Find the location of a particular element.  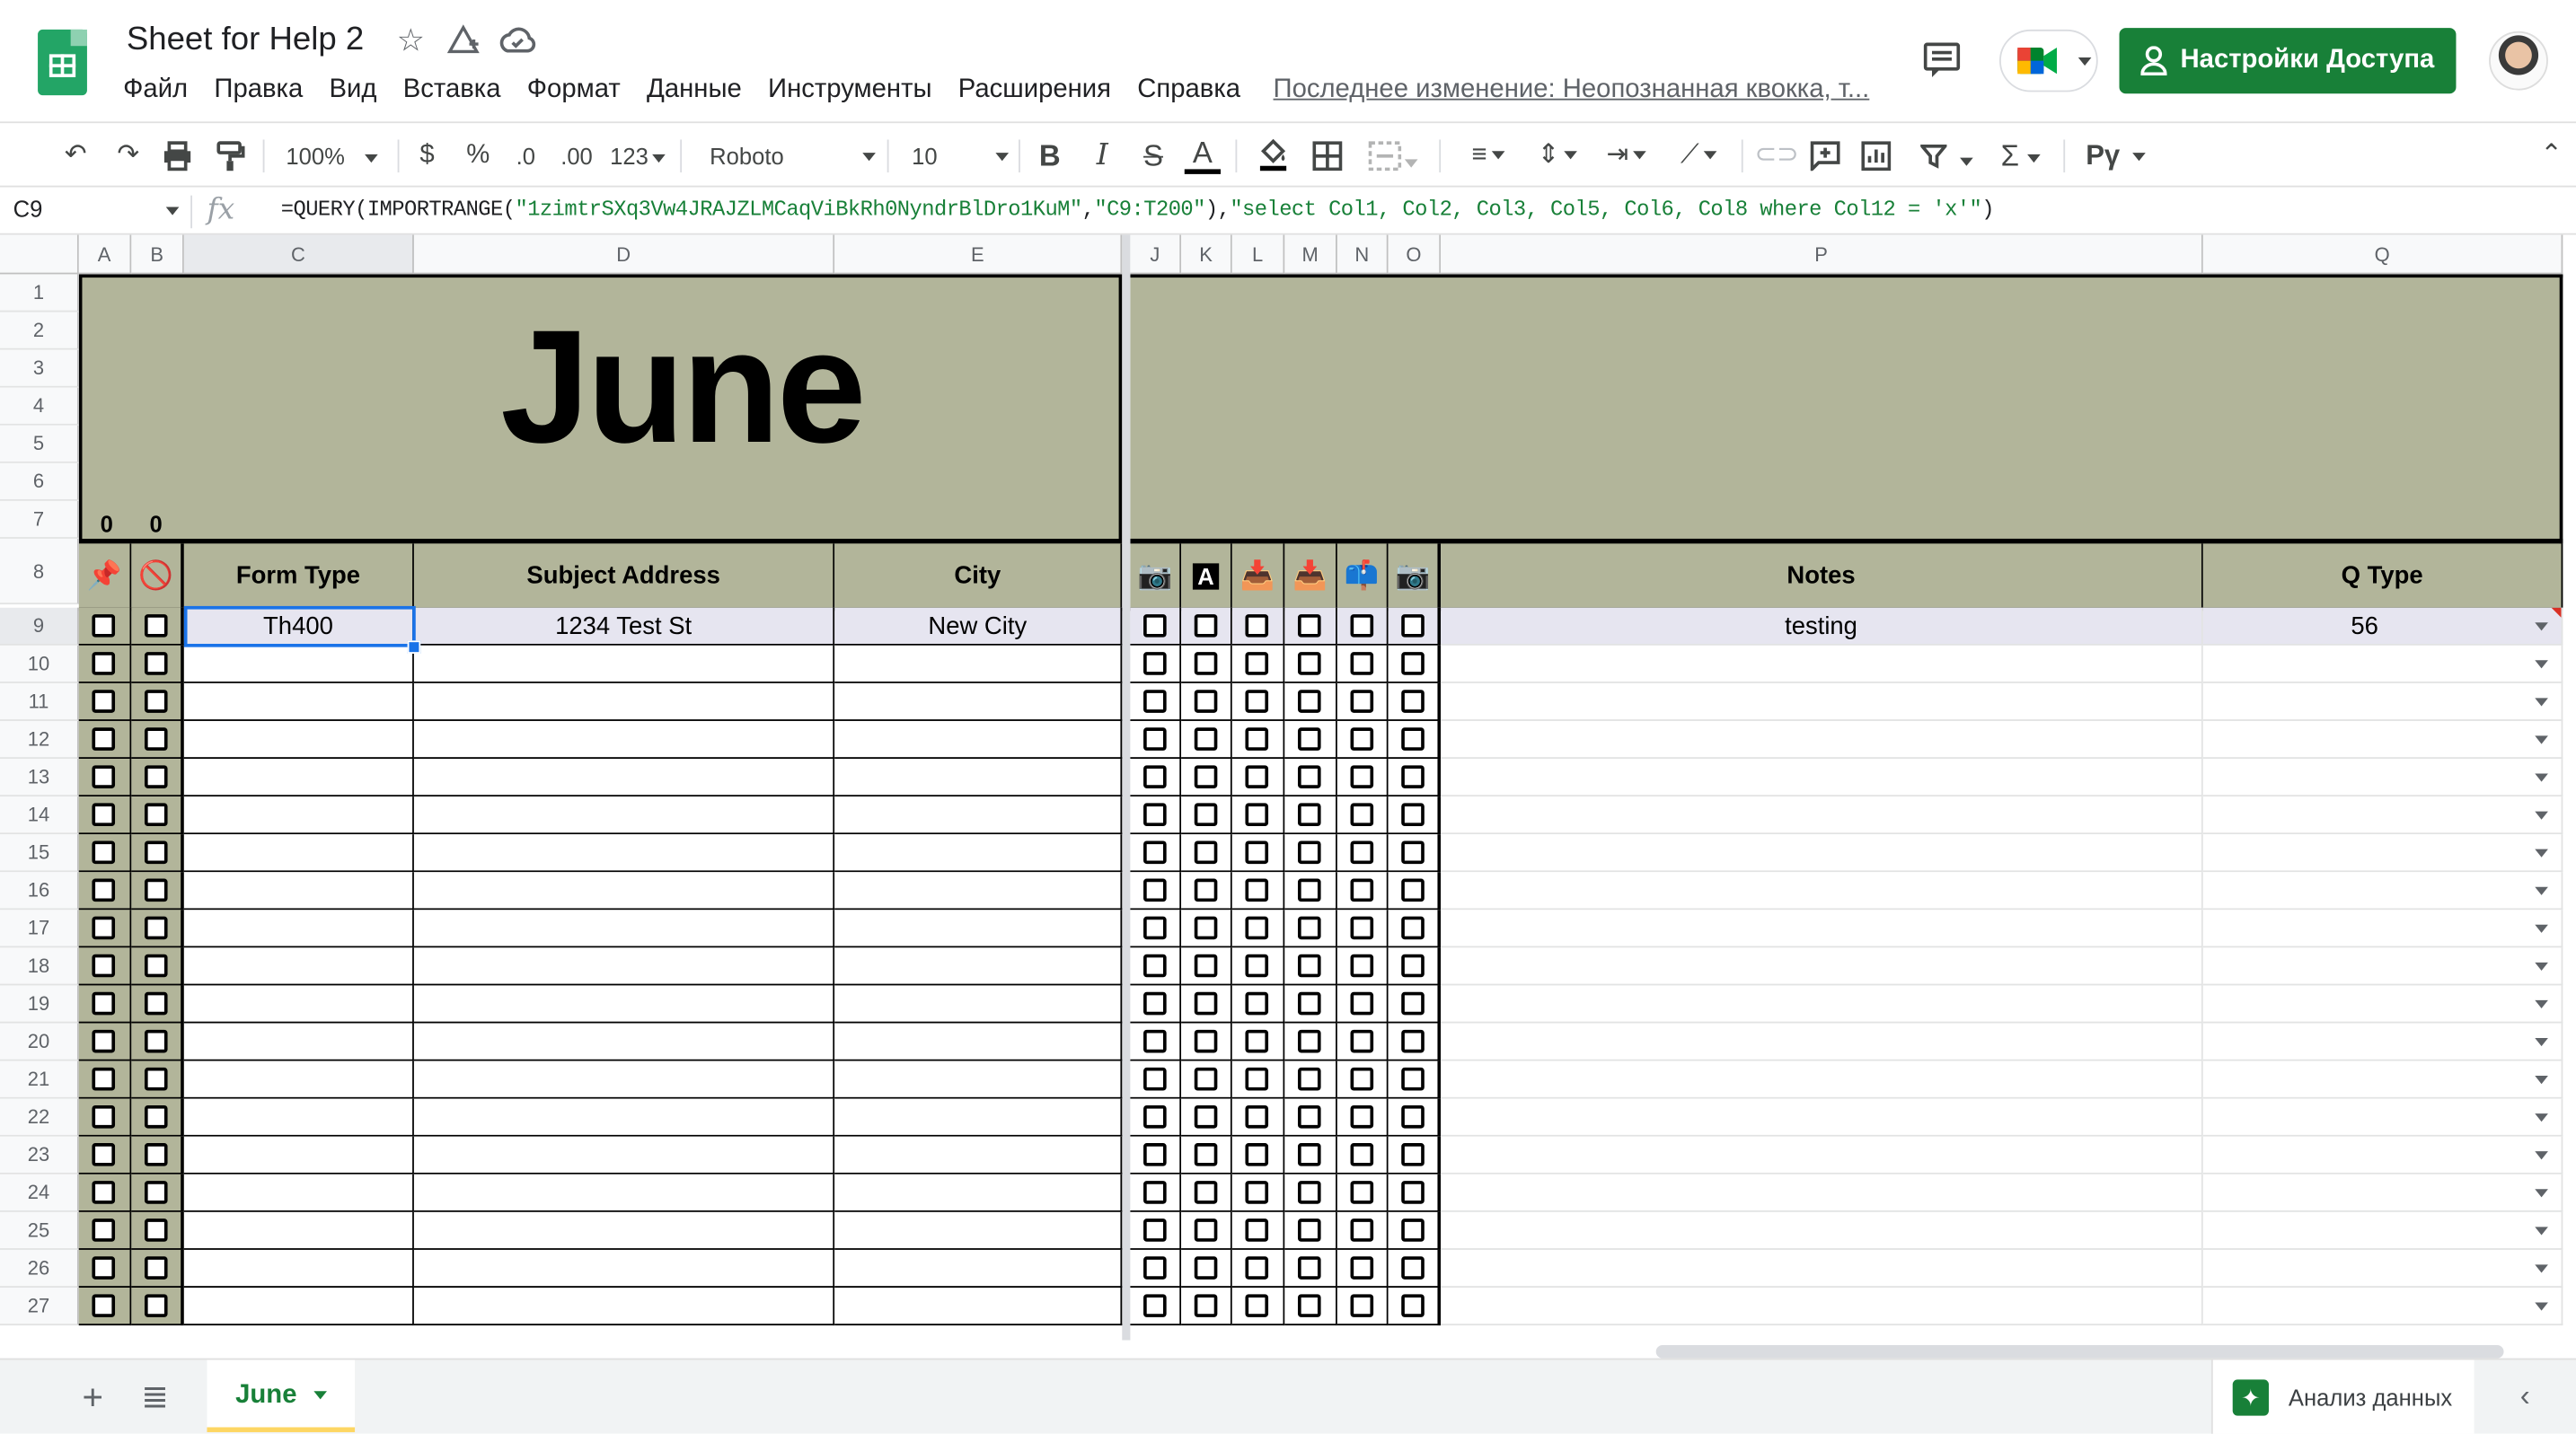

star-icon: ☆ is located at coordinates (410, 43).